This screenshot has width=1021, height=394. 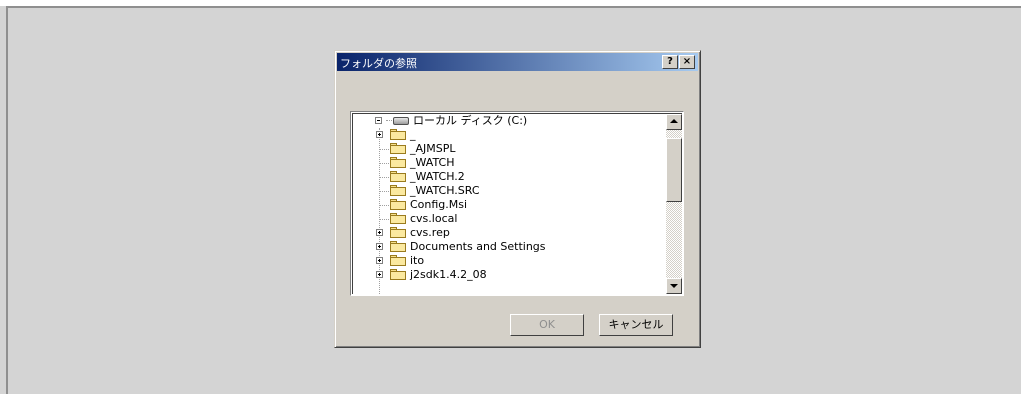 I want to click on tree-node-label: cvs.rep, so click(x=430, y=232).